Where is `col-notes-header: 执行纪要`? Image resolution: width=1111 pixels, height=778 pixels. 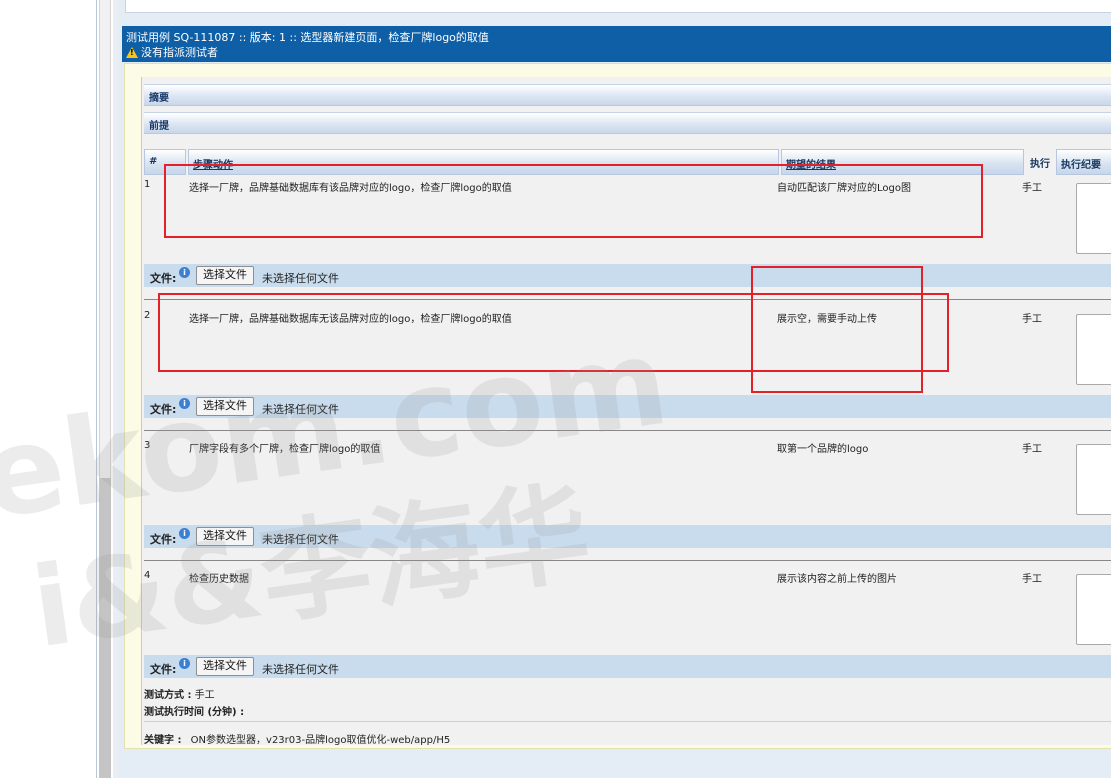 col-notes-header: 执行纪要 is located at coordinates (1083, 162).